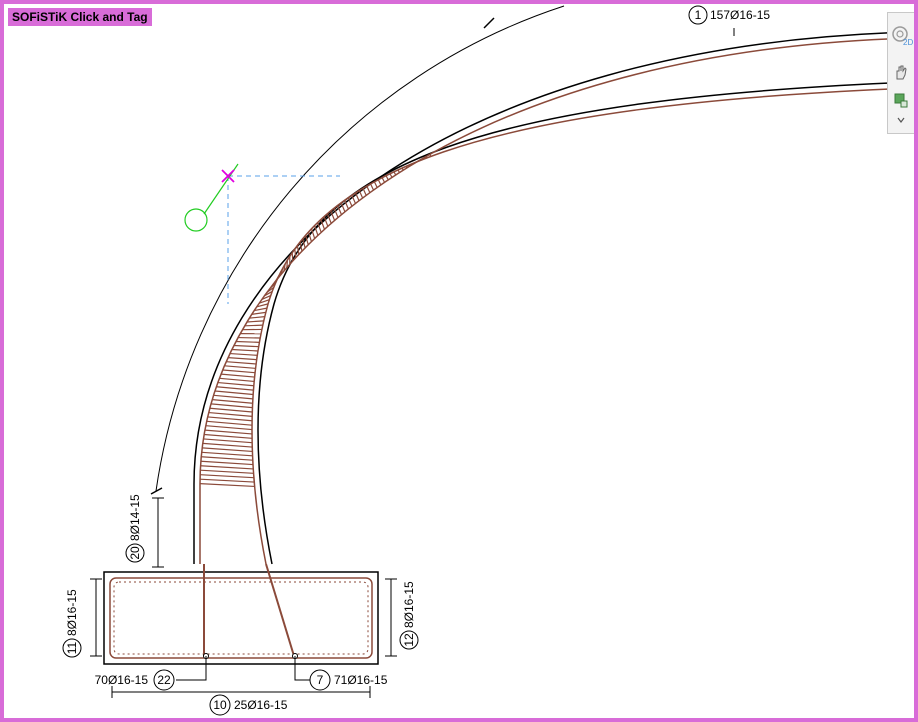 The width and height of the screenshot is (918, 722). What do you see at coordinates (489, 23) in the screenshot?
I see `dimension-tick` at bounding box center [489, 23].